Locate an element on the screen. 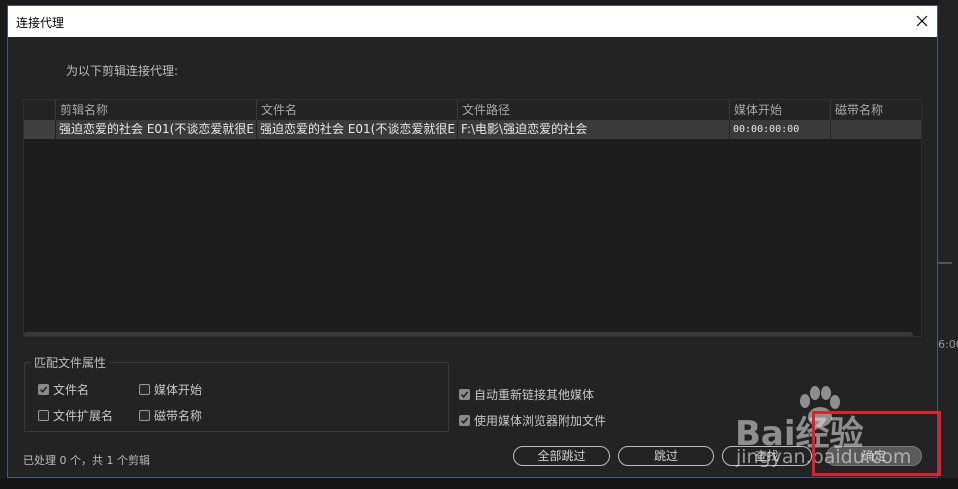  checkbox-label: 媒体开始 is located at coordinates (178, 390).